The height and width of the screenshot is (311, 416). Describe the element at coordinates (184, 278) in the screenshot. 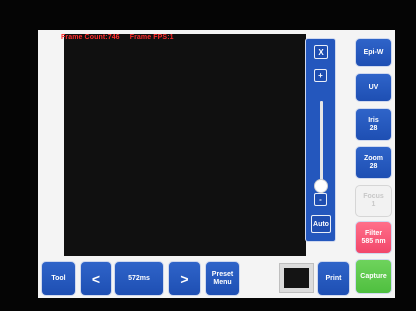

I see `next-button: >` at that location.